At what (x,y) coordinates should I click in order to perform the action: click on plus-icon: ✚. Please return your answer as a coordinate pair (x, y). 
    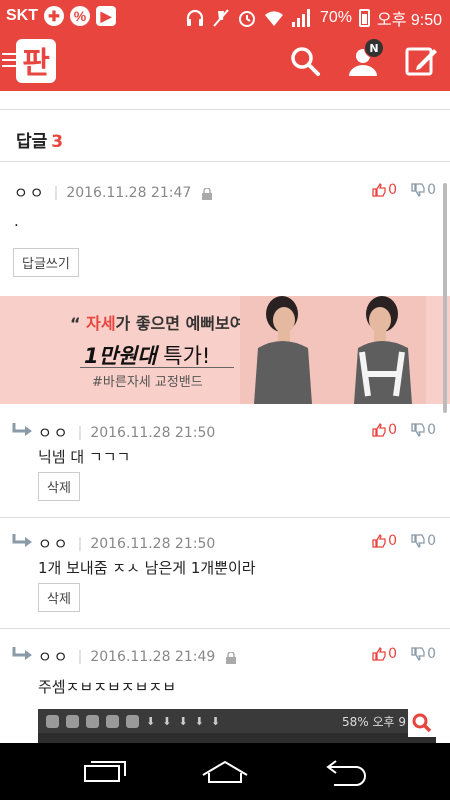
    Looking at the image, I should click on (54, 16).